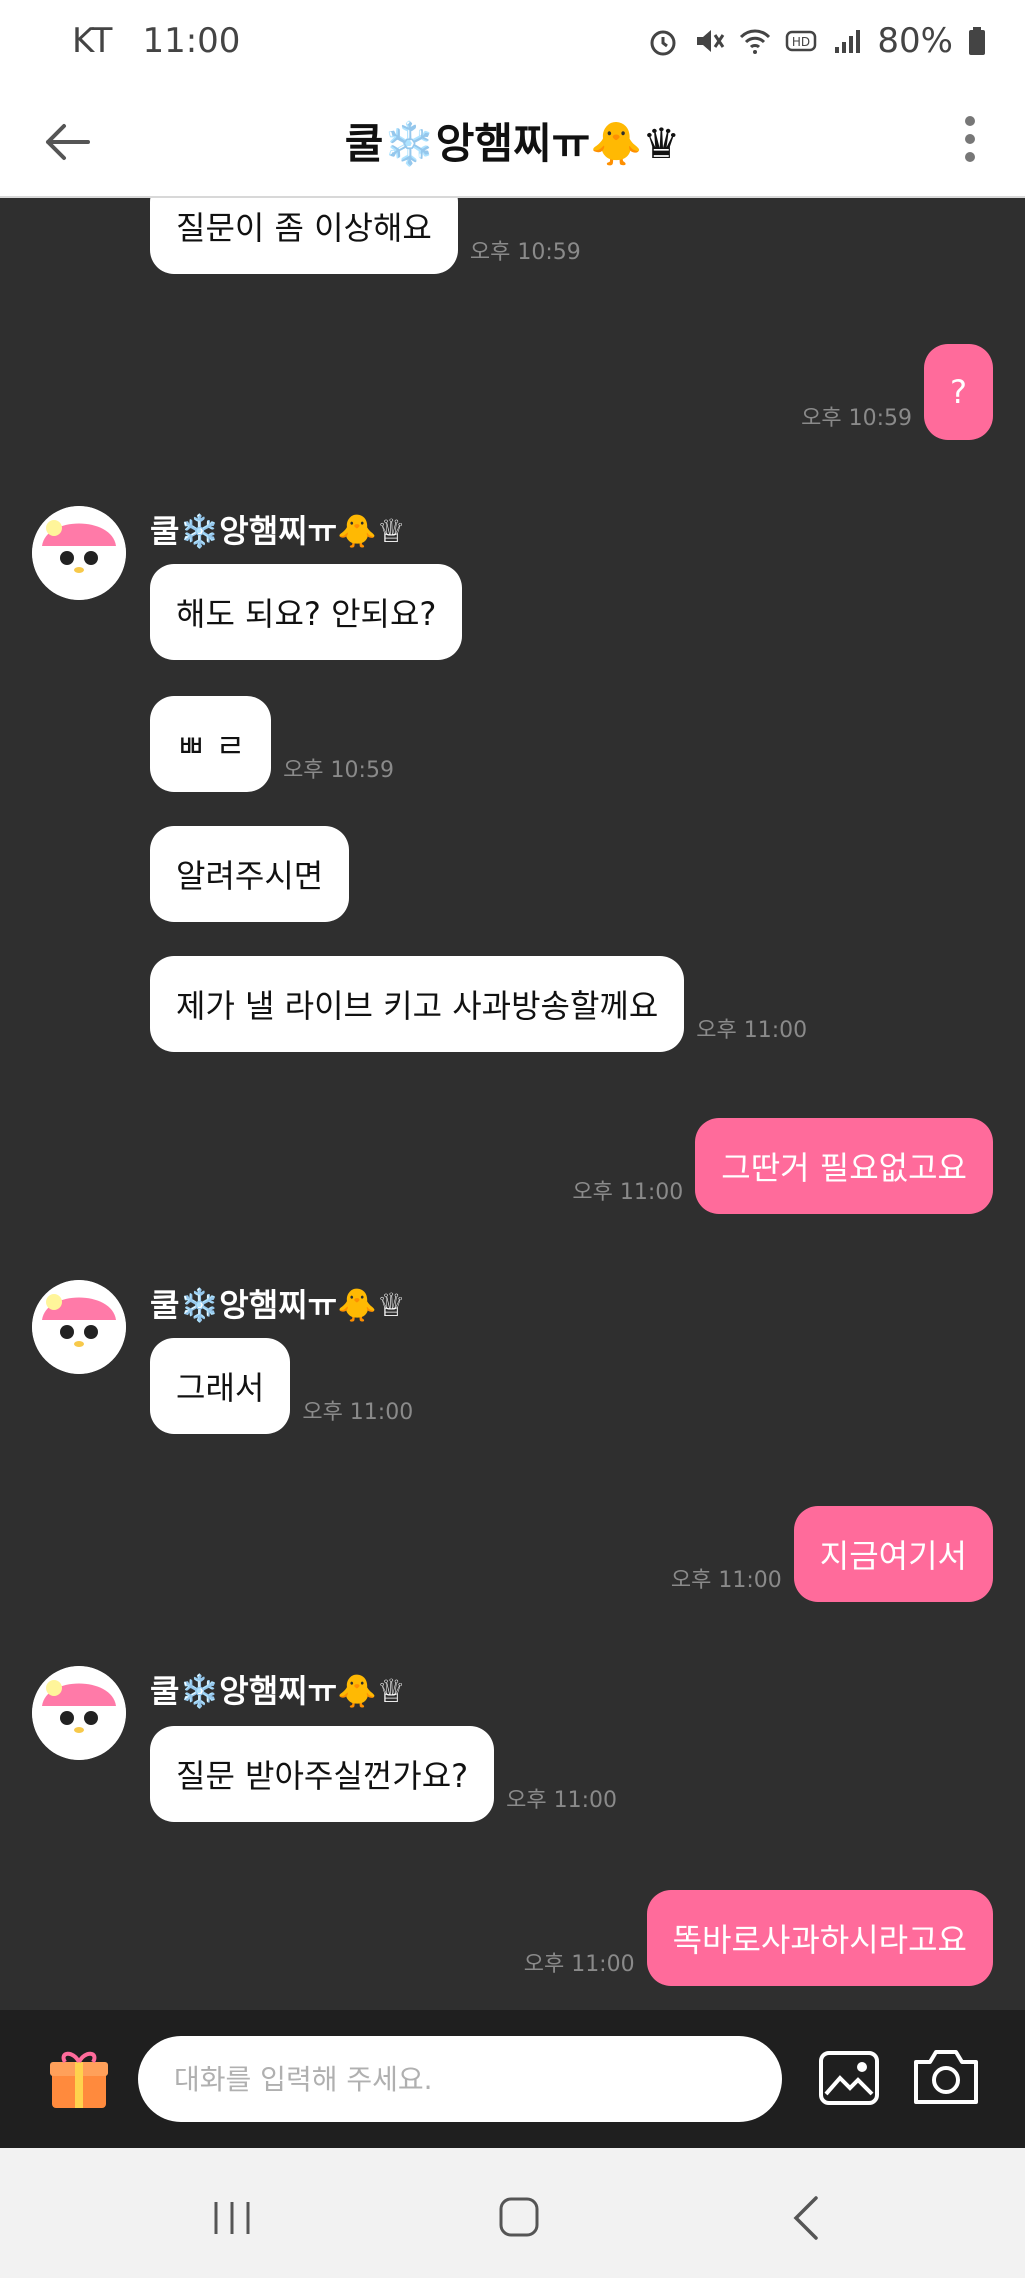  I want to click on my-message-bubble: 지금여기서, so click(893, 1554).